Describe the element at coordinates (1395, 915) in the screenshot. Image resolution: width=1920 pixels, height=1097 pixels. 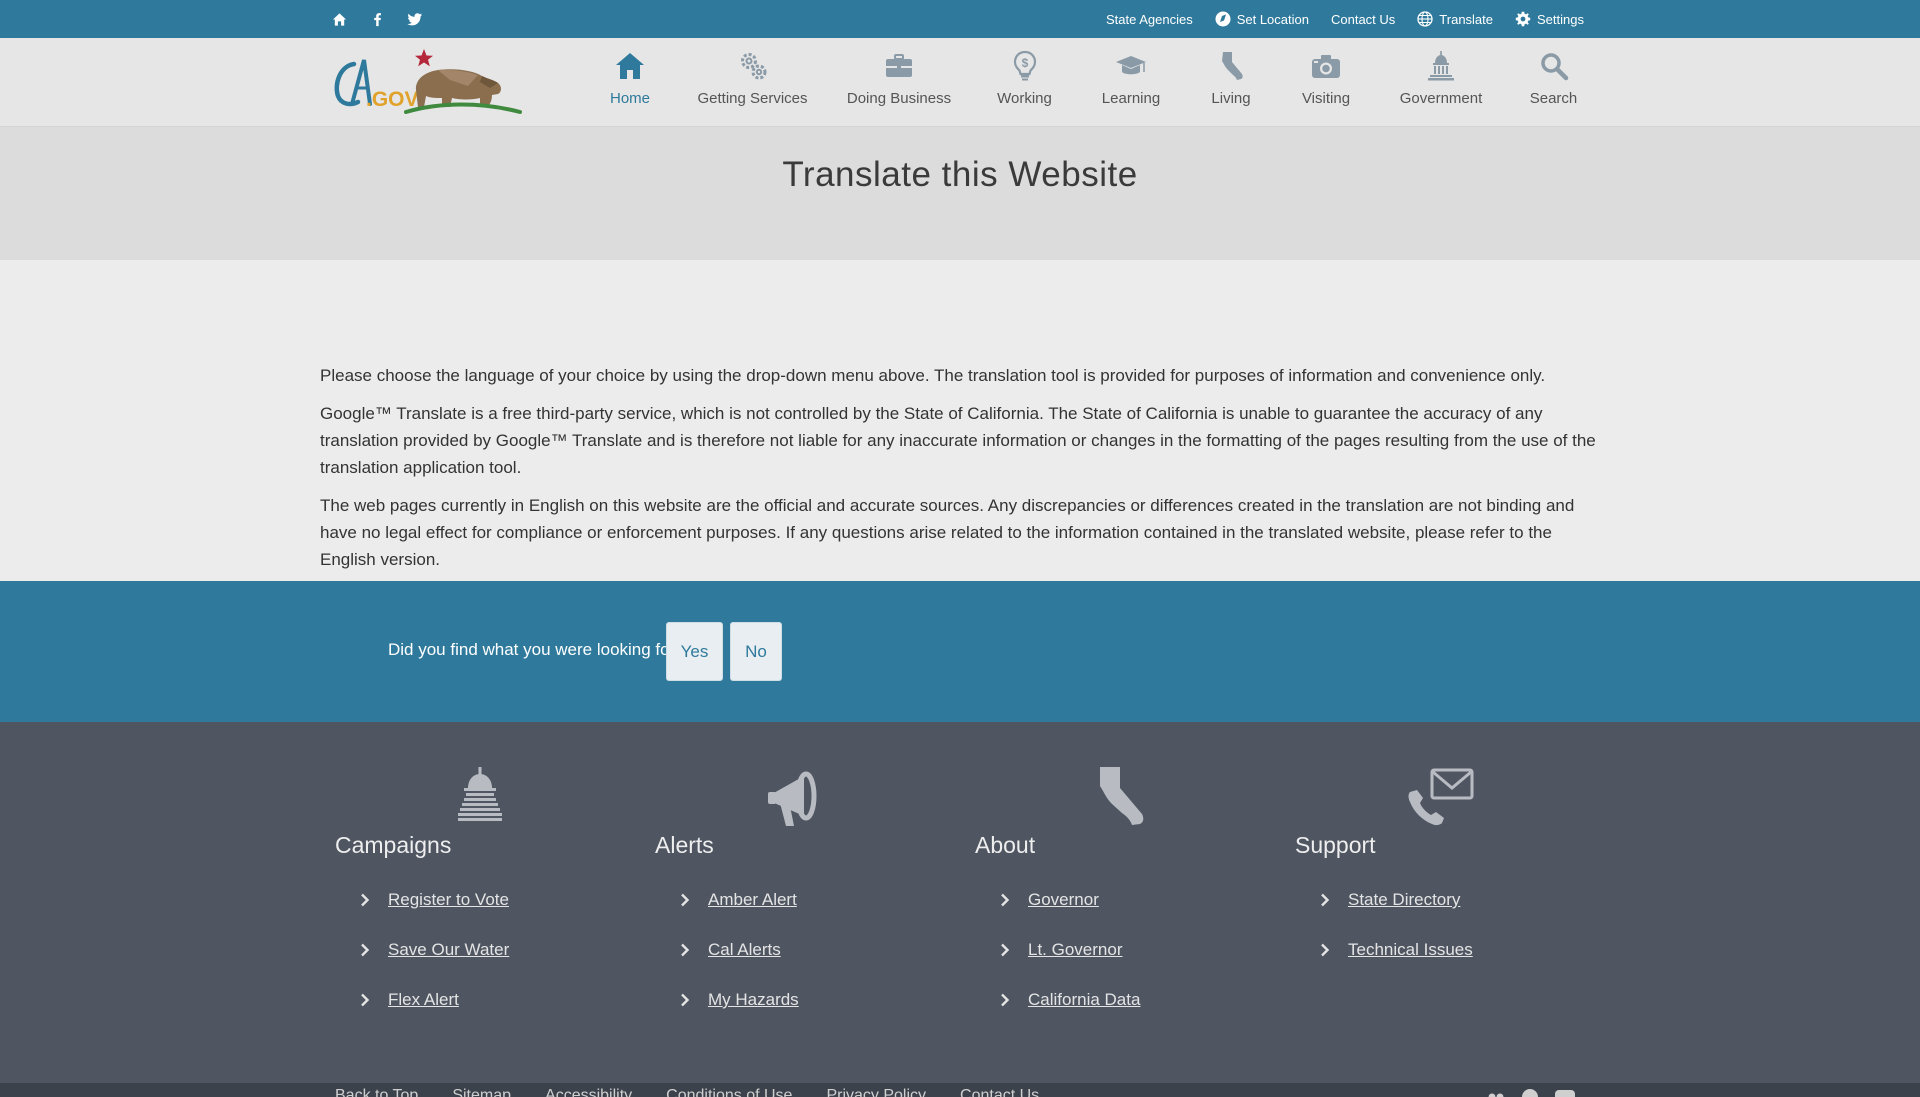
I see `footer-link-item: State Directory` at that location.